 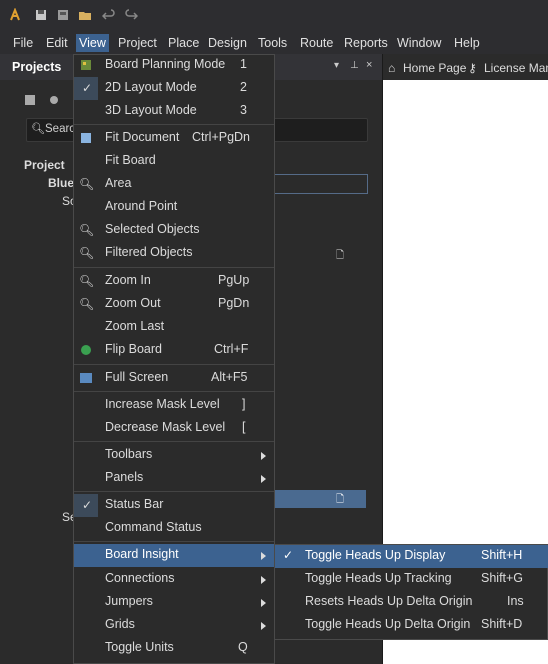 I want to click on menu-jumpers: Jumpers, so click(x=174, y=602).